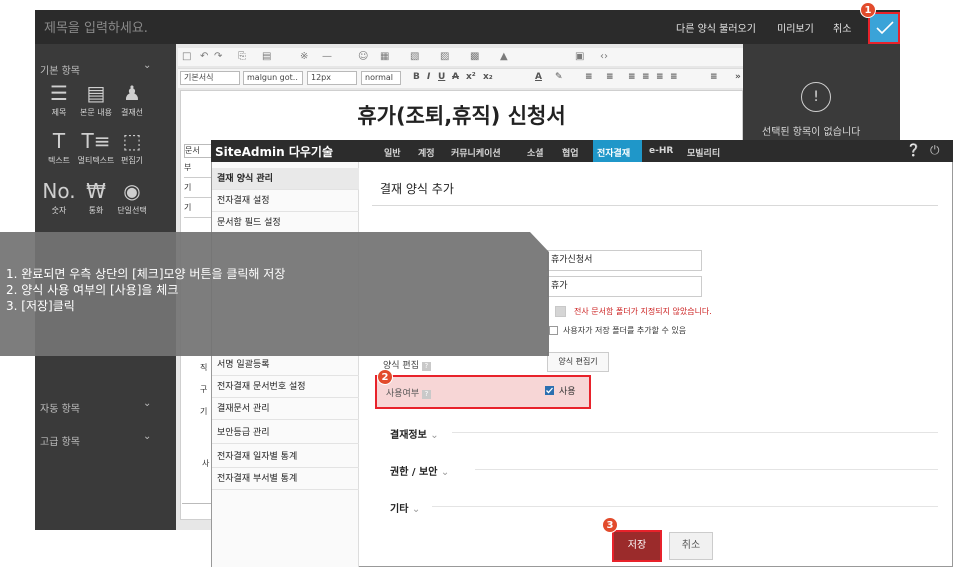  Describe the element at coordinates (285, 409) in the screenshot. I see `sidebar-item-doc-management: 결재문서 관리` at that location.